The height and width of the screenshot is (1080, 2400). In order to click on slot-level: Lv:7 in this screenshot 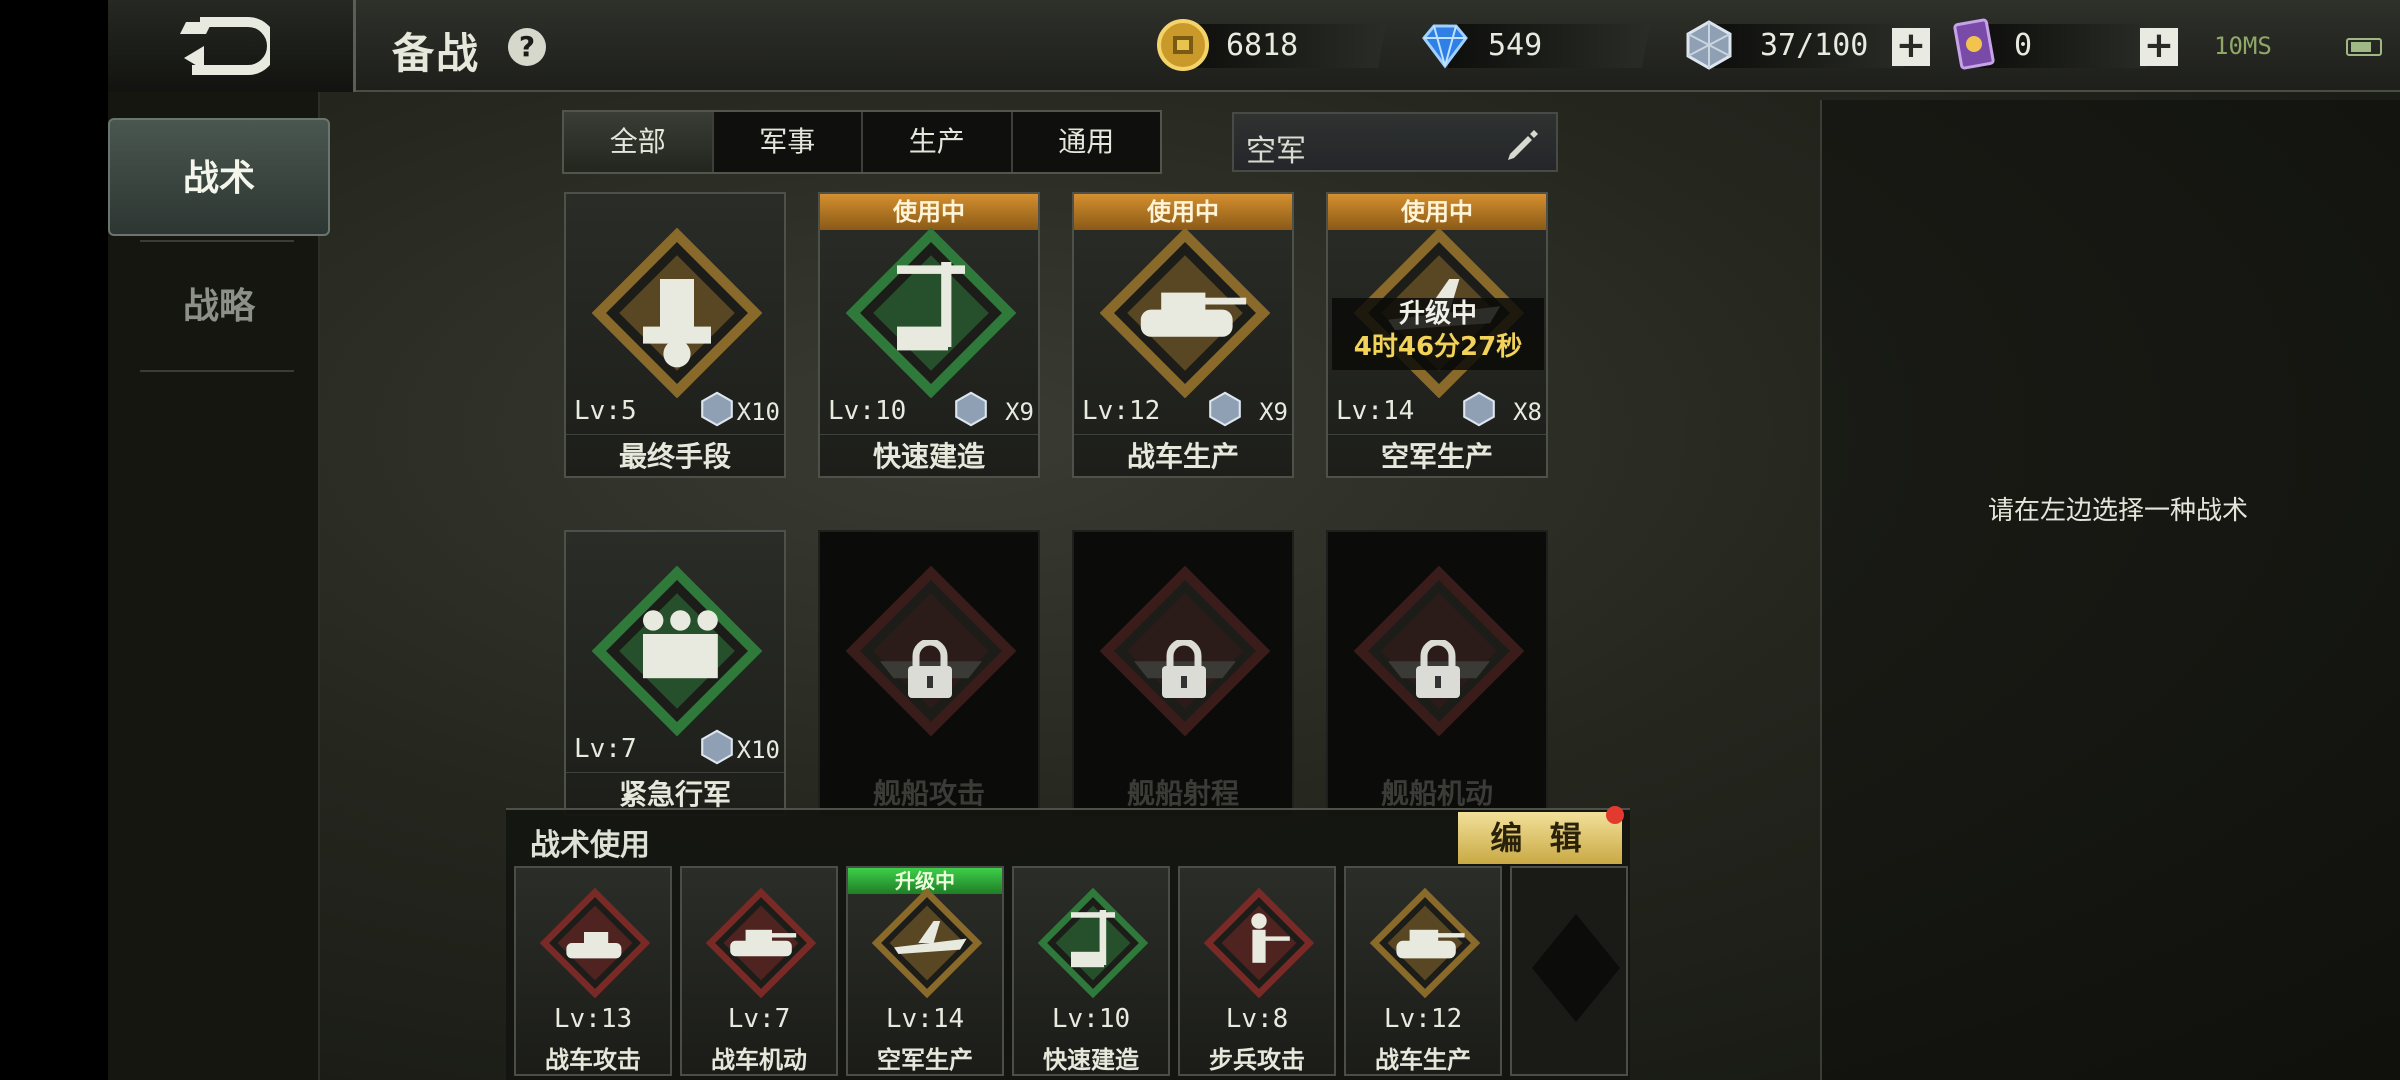, I will do `click(759, 1019)`.